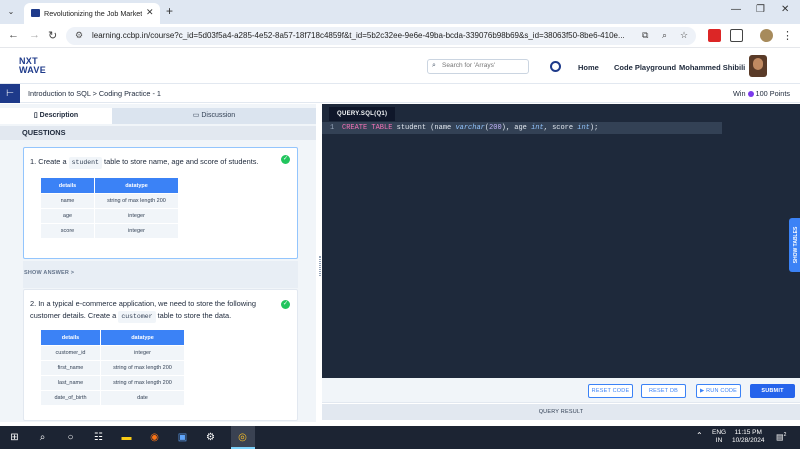 Image resolution: width=800 pixels, height=449 pixels. I want to click on search-input, so click(484, 65).